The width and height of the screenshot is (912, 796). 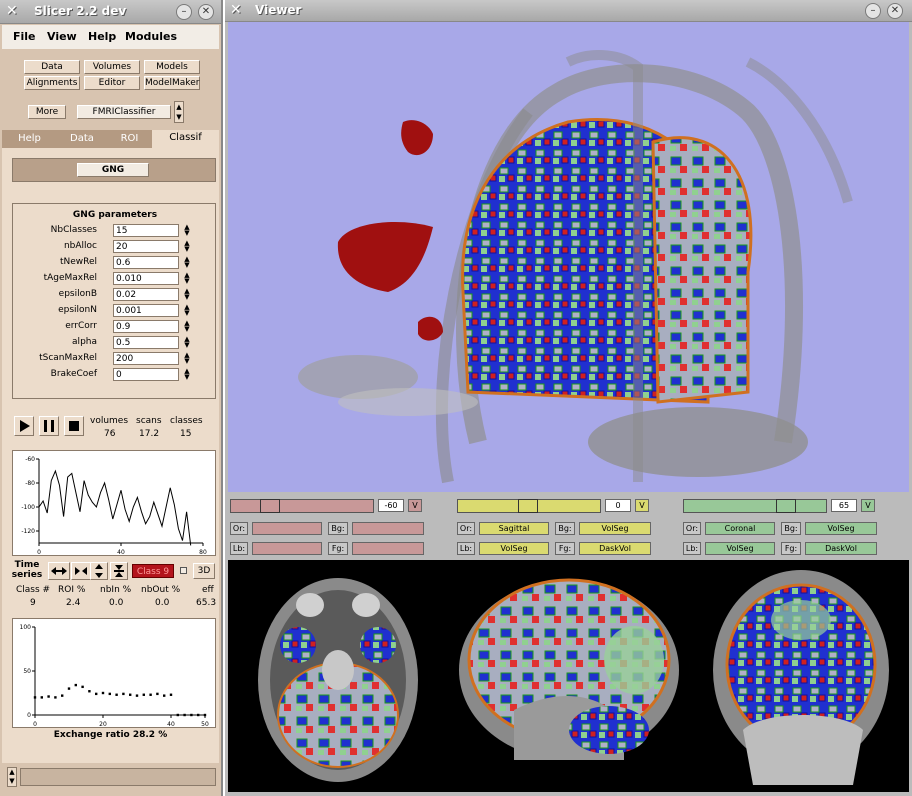 What do you see at coordinates (841, 548) in the screenshot?
I see `green-fg-field: DaskVol` at bounding box center [841, 548].